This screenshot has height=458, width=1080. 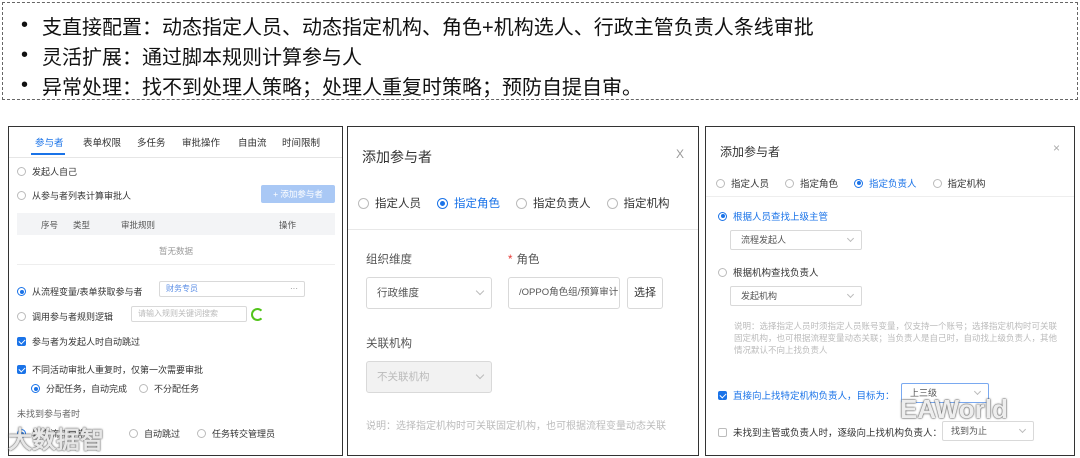 I want to click on option-assign-auto-complete: 分配任务，自动完成, so click(x=79, y=388).